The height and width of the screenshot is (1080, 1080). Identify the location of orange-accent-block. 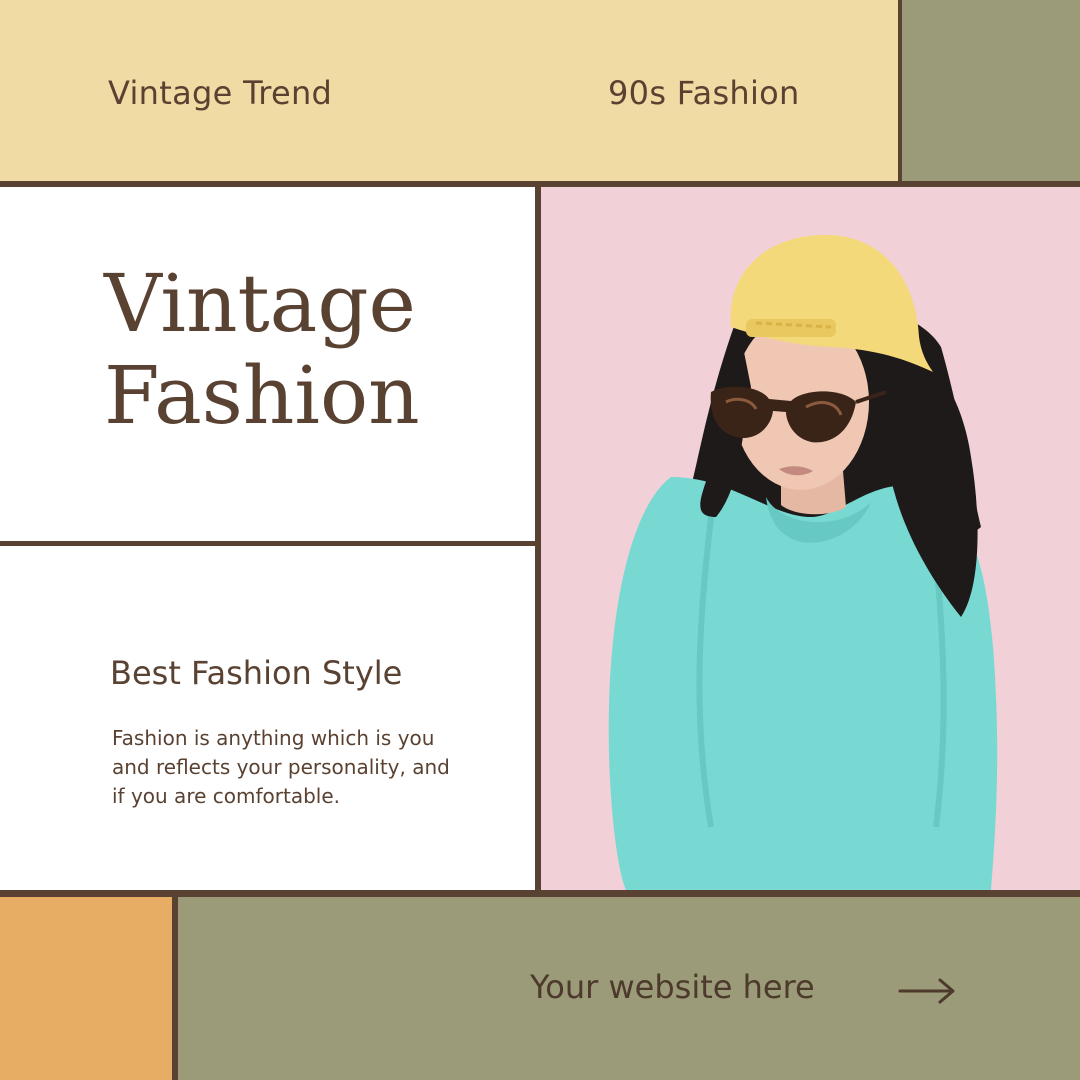
(86, 988).